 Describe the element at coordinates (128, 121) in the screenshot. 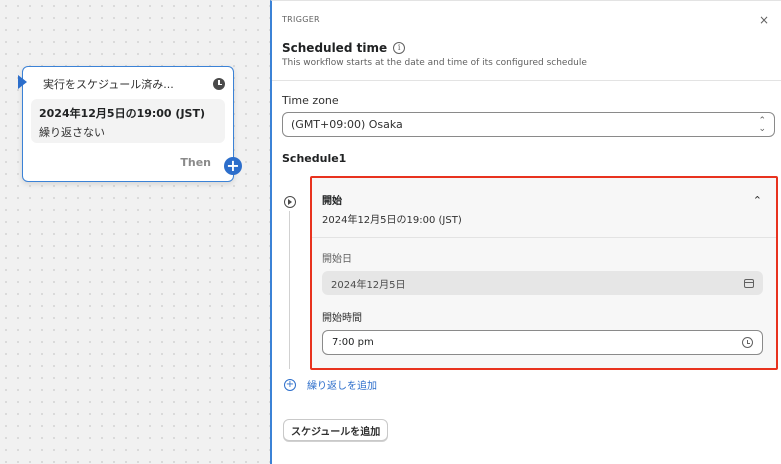

I see `node-summary: 2024年12月5日の19:00 (JST) 繰り返さない` at that location.